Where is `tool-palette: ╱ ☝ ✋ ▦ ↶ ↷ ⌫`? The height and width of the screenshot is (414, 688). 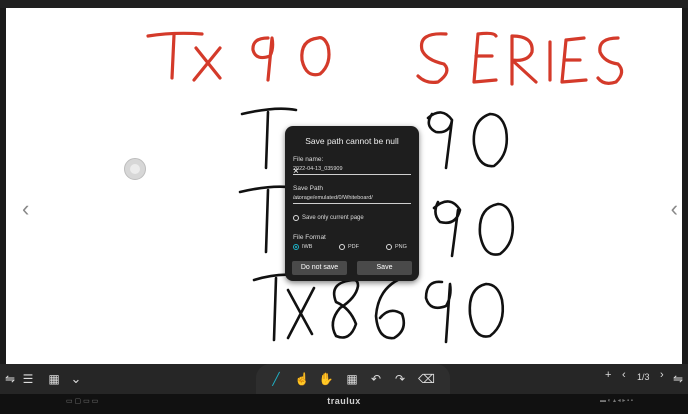
tool-palette: ╱ ☝ ✋ ▦ ↶ ↷ ⌫ is located at coordinates (353, 379).